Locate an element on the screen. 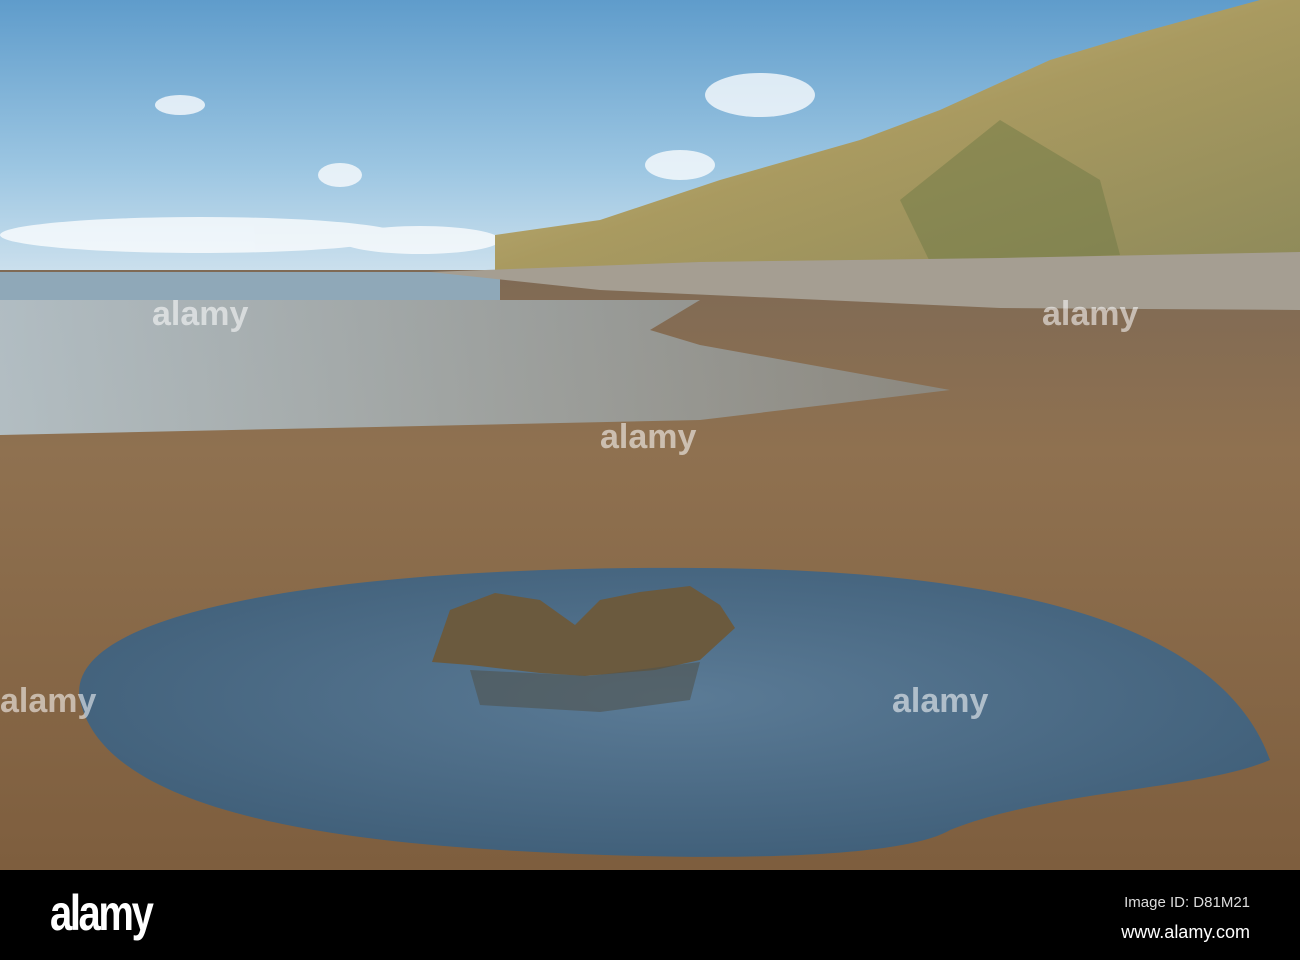 The height and width of the screenshot is (960, 1300). alamy-logo: alamy is located at coordinates (102, 913).